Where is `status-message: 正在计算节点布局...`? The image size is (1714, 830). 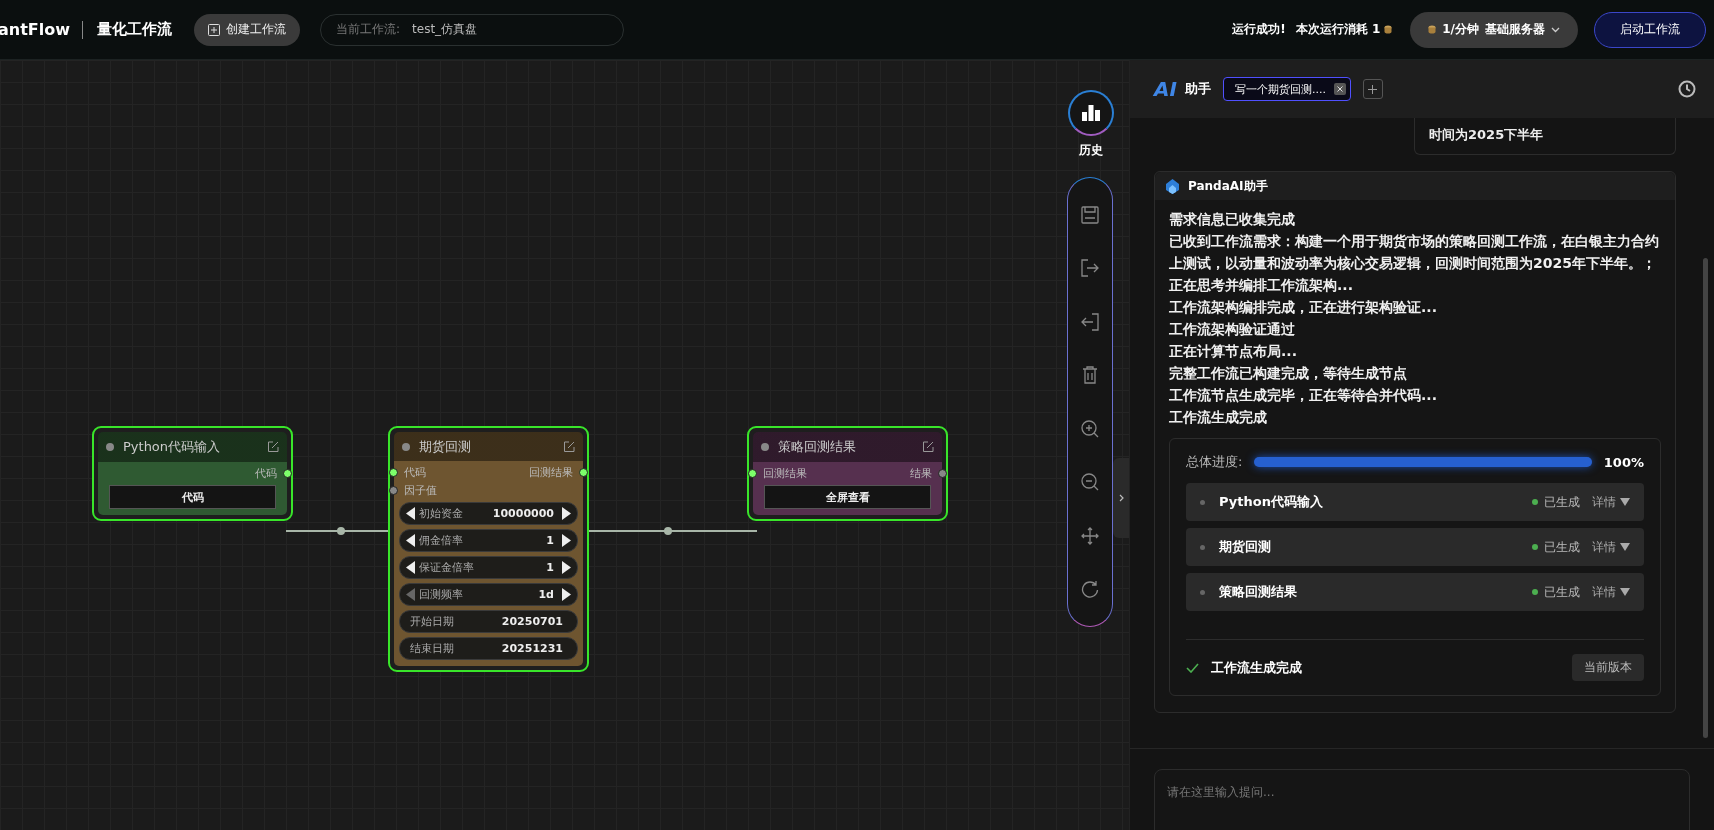 status-message: 正在计算节点布局... is located at coordinates (1233, 351).